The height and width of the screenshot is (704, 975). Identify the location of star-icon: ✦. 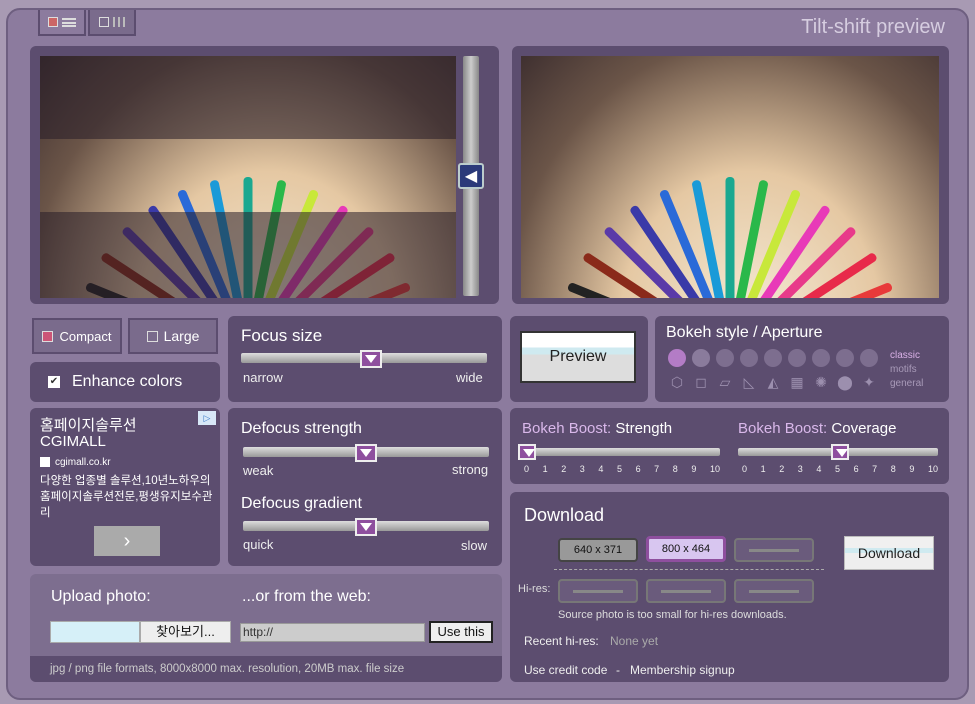
(869, 382).